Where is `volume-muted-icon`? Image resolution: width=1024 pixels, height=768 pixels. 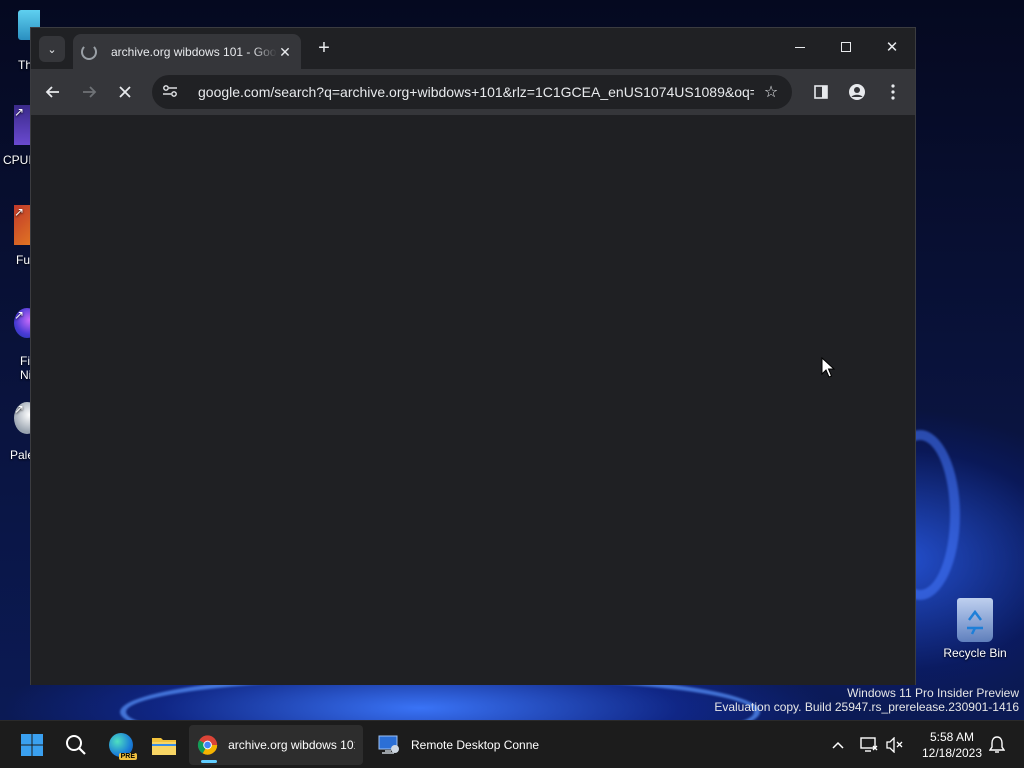 volume-muted-icon is located at coordinates (894, 745).